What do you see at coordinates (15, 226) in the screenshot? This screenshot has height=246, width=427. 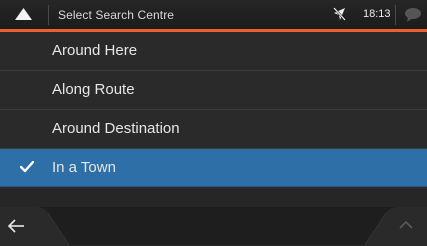 I see `arrow-left-icon` at bounding box center [15, 226].